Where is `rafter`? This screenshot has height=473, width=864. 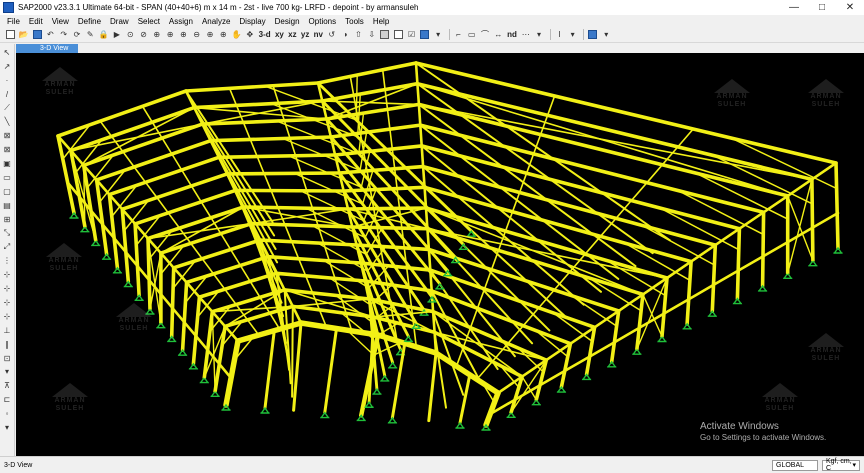
rafter is located at coordinates (252, 87).